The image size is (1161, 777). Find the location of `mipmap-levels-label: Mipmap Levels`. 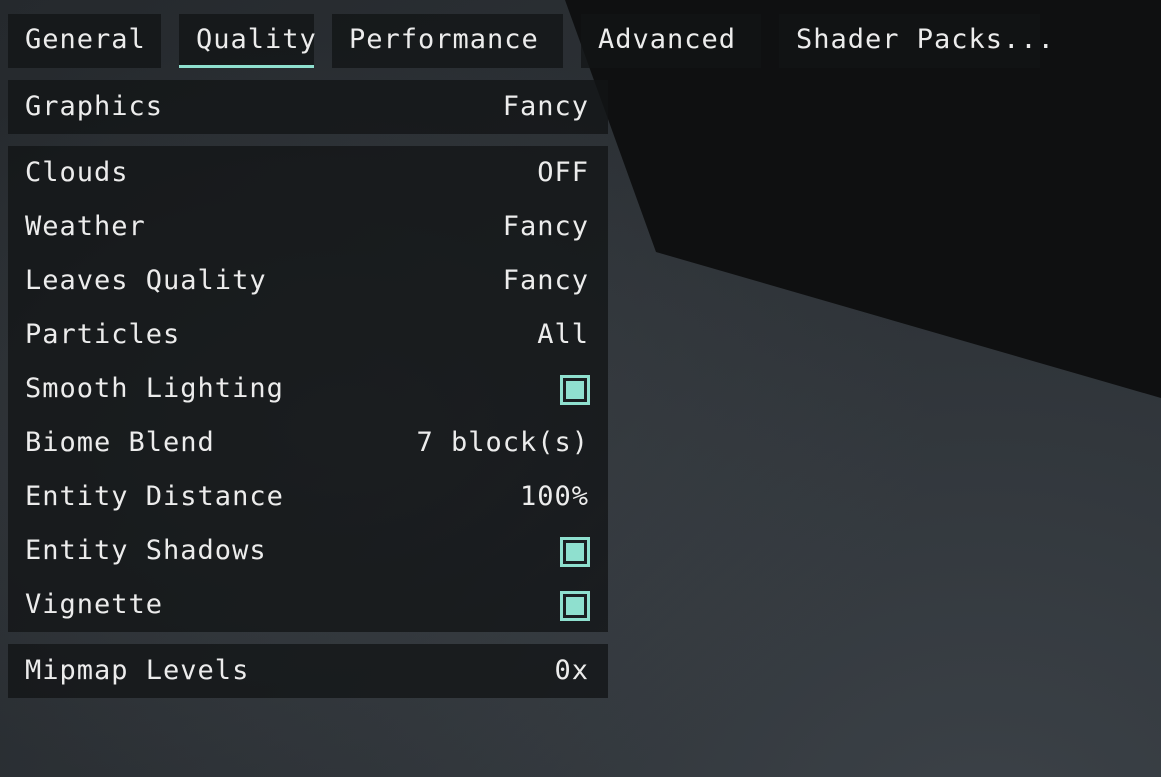

mipmap-levels-label: Mipmap Levels is located at coordinates (137, 670).